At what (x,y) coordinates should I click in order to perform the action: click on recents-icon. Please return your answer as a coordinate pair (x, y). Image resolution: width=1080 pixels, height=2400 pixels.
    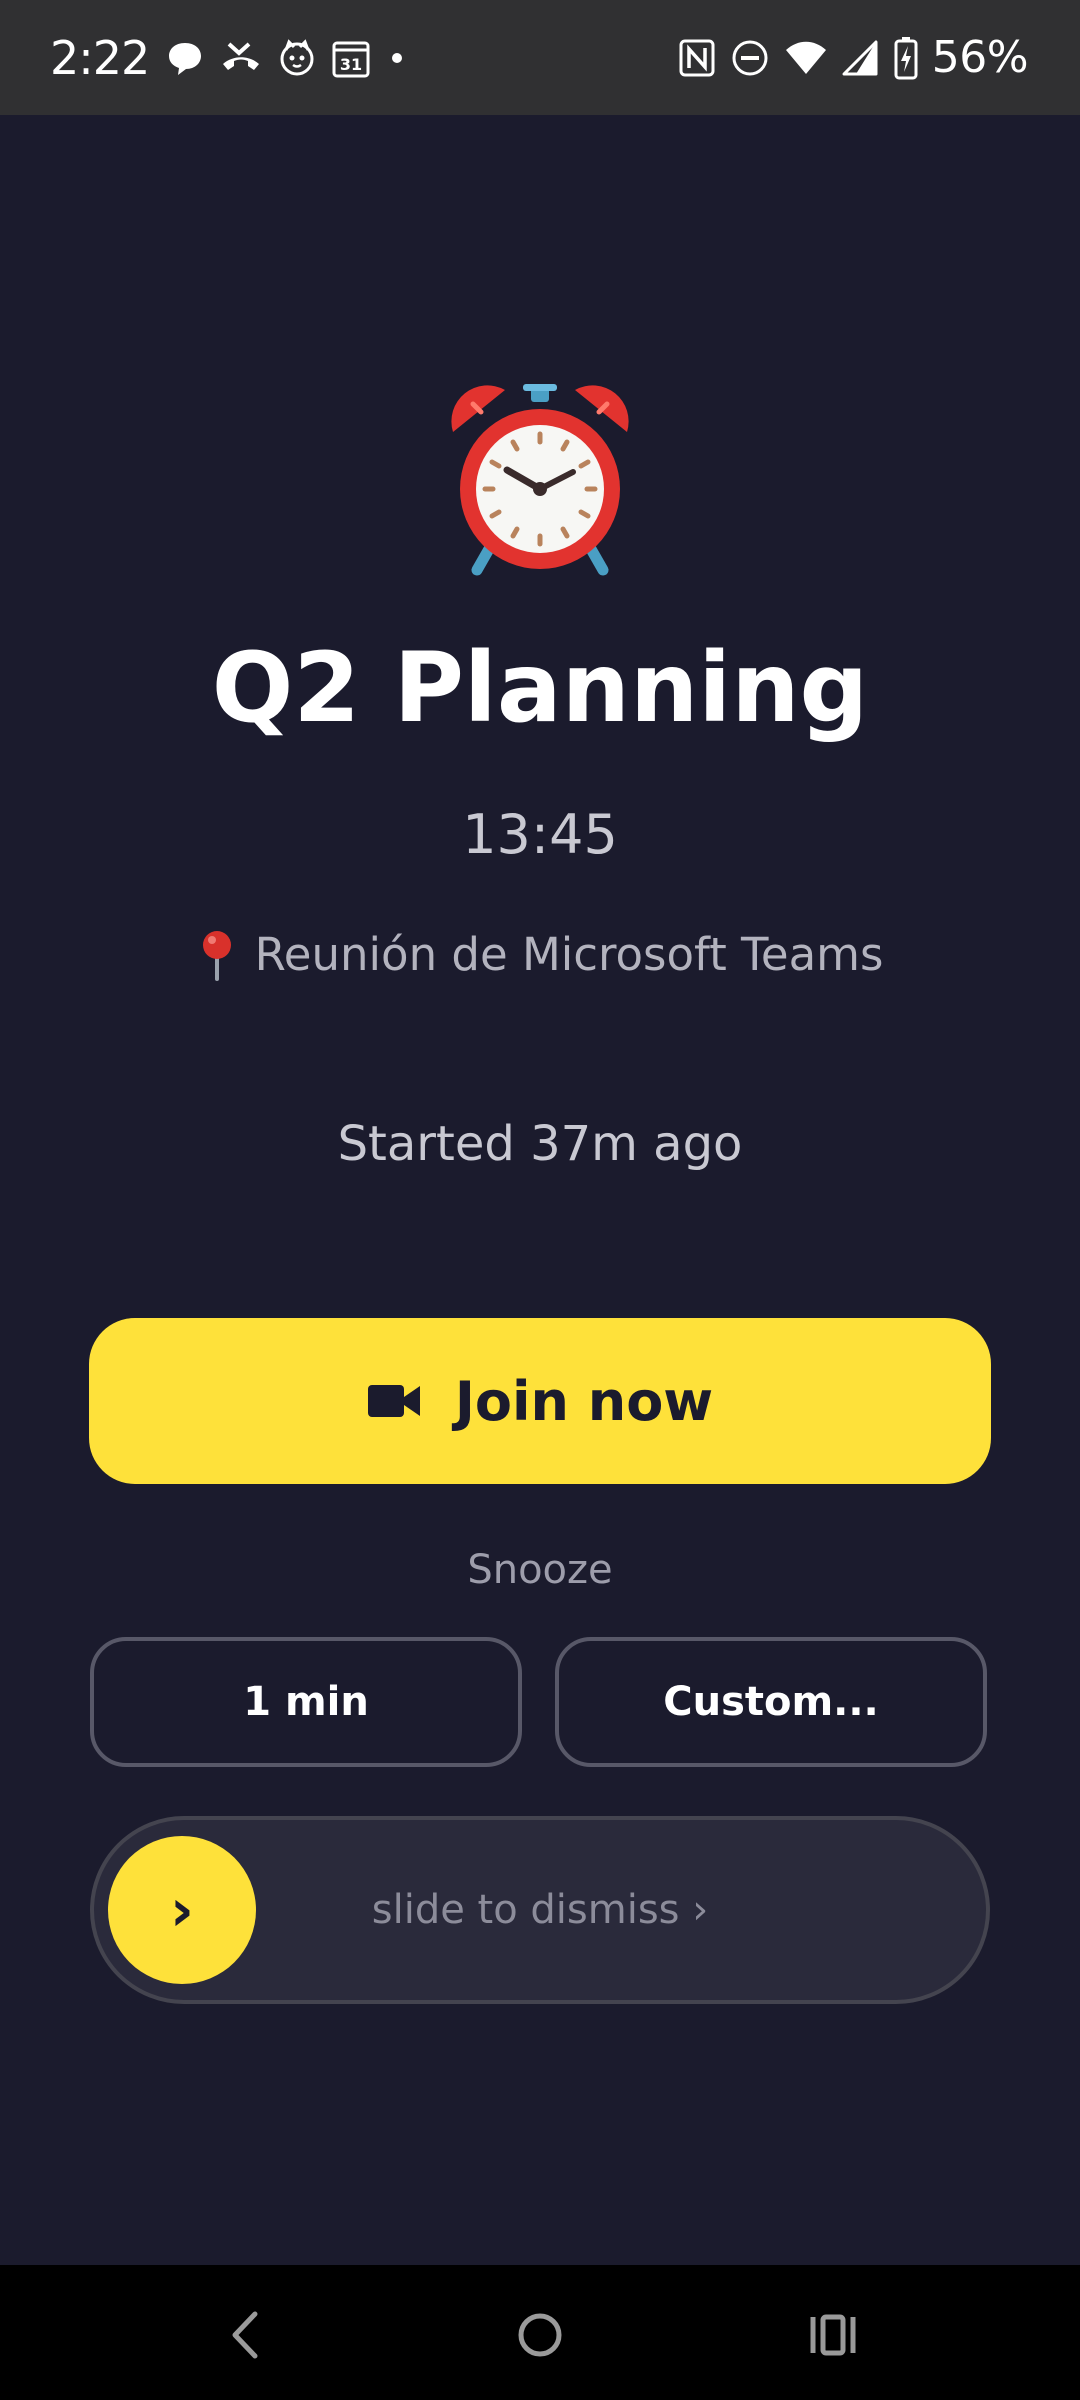
    Looking at the image, I should click on (833, 2335).